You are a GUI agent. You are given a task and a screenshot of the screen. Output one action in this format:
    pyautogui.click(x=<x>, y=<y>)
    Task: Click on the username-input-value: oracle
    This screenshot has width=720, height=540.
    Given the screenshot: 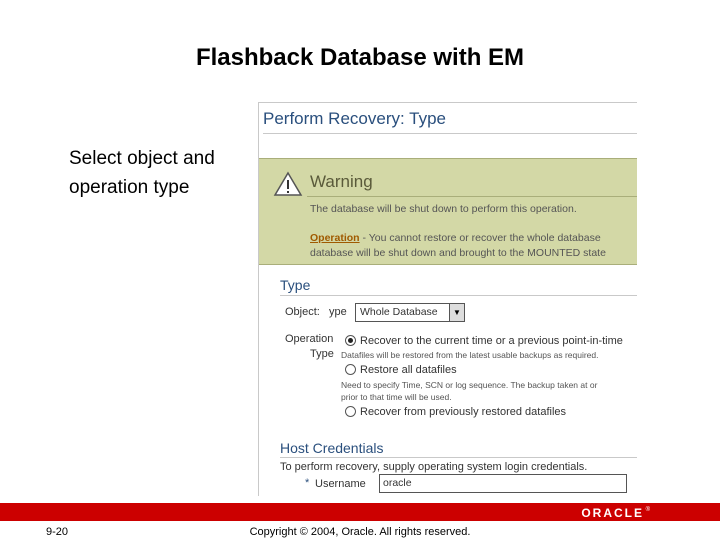 What is the action you would take?
    pyautogui.click(x=397, y=483)
    